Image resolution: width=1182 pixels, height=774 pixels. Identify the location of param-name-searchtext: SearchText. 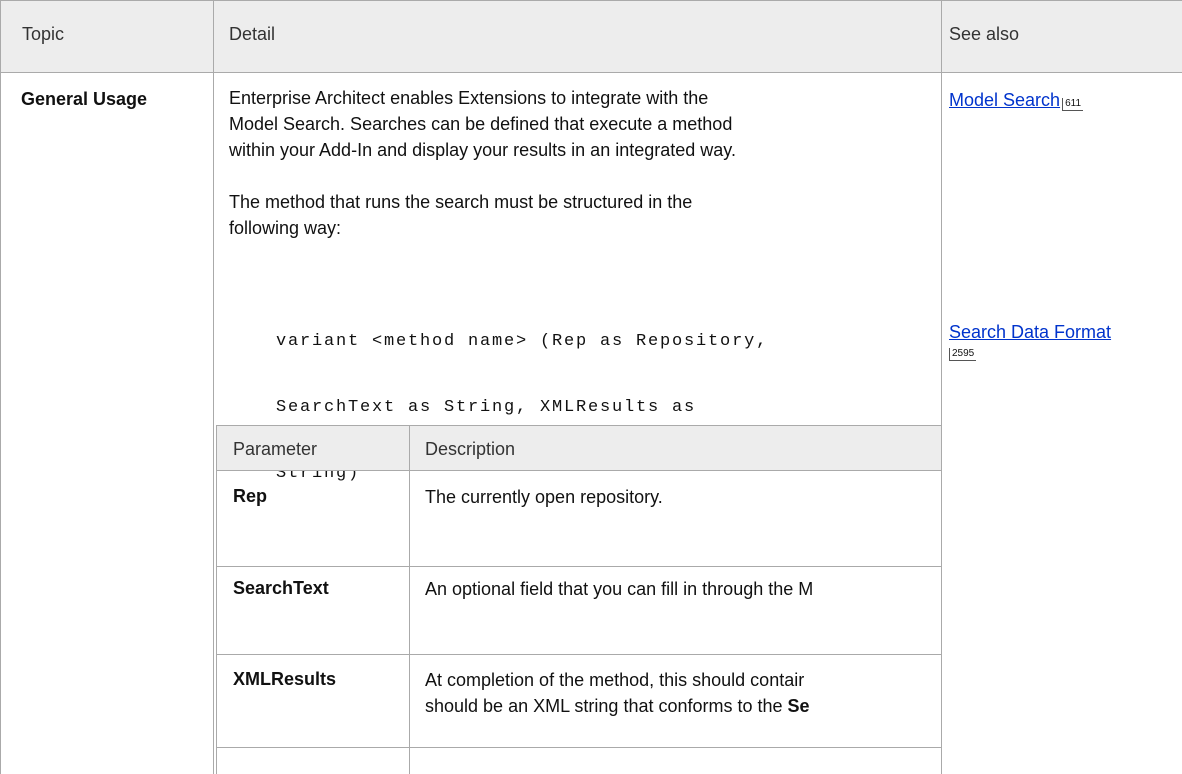
(281, 588).